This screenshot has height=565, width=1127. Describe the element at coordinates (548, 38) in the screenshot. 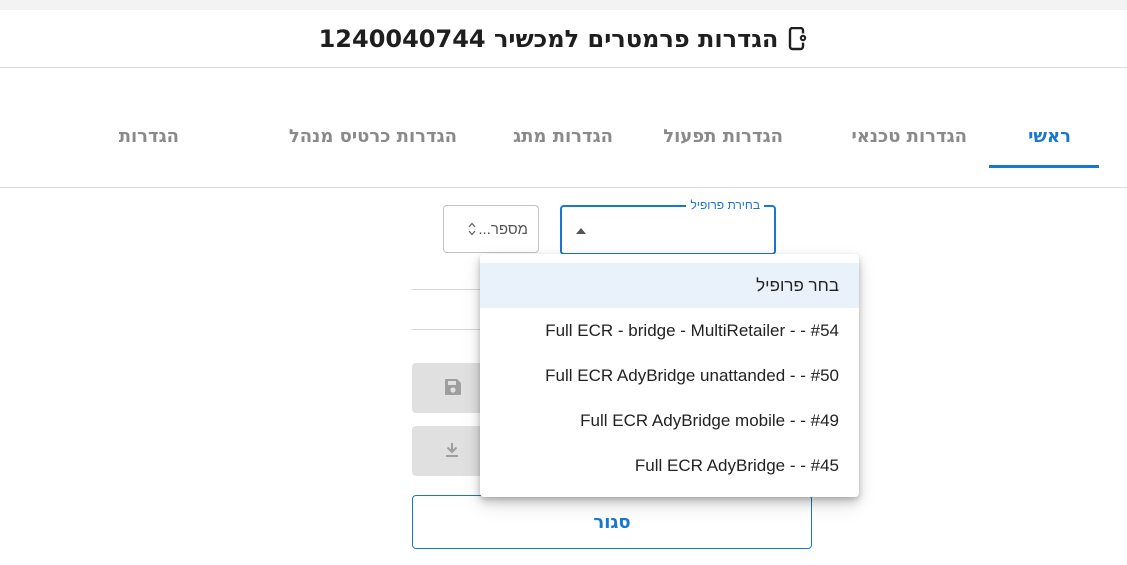

I see `dialog-title: הגדרות פרמטרים למכשיר 1240040744` at that location.